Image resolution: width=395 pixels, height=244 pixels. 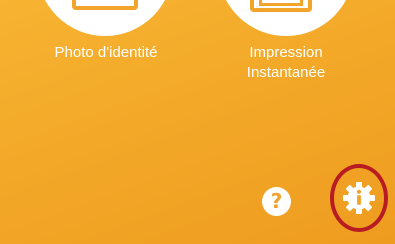 I want to click on help-button: ?, so click(x=276, y=201).